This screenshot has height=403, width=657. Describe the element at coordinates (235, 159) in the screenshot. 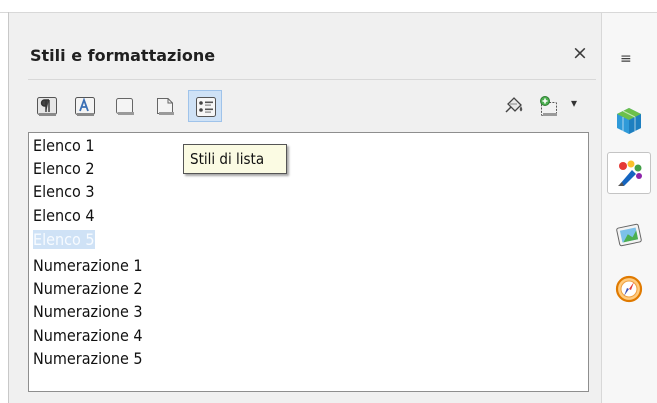

I see `tooltip: Stili di lista` at that location.